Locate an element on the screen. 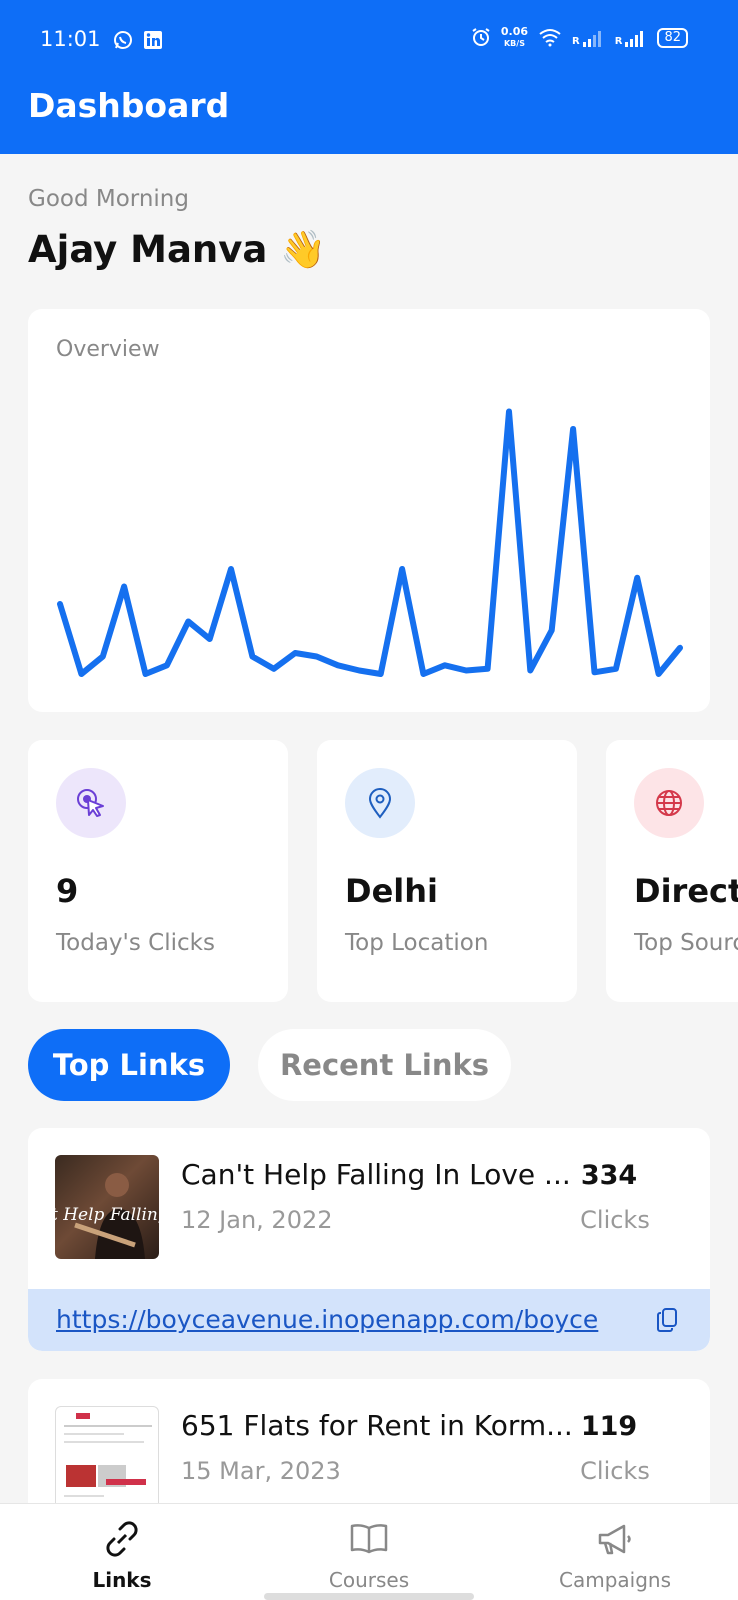  alarm-icon is located at coordinates (481, 38).